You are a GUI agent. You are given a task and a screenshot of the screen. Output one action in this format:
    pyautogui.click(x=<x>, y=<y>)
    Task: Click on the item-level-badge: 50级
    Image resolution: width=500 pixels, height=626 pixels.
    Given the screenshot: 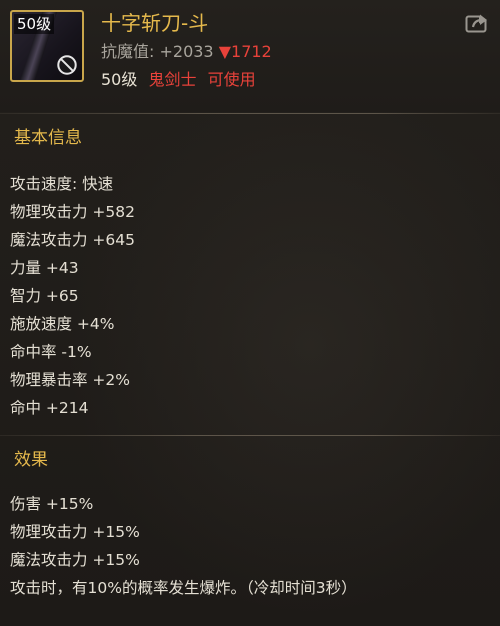 What is the action you would take?
    pyautogui.click(x=34, y=24)
    